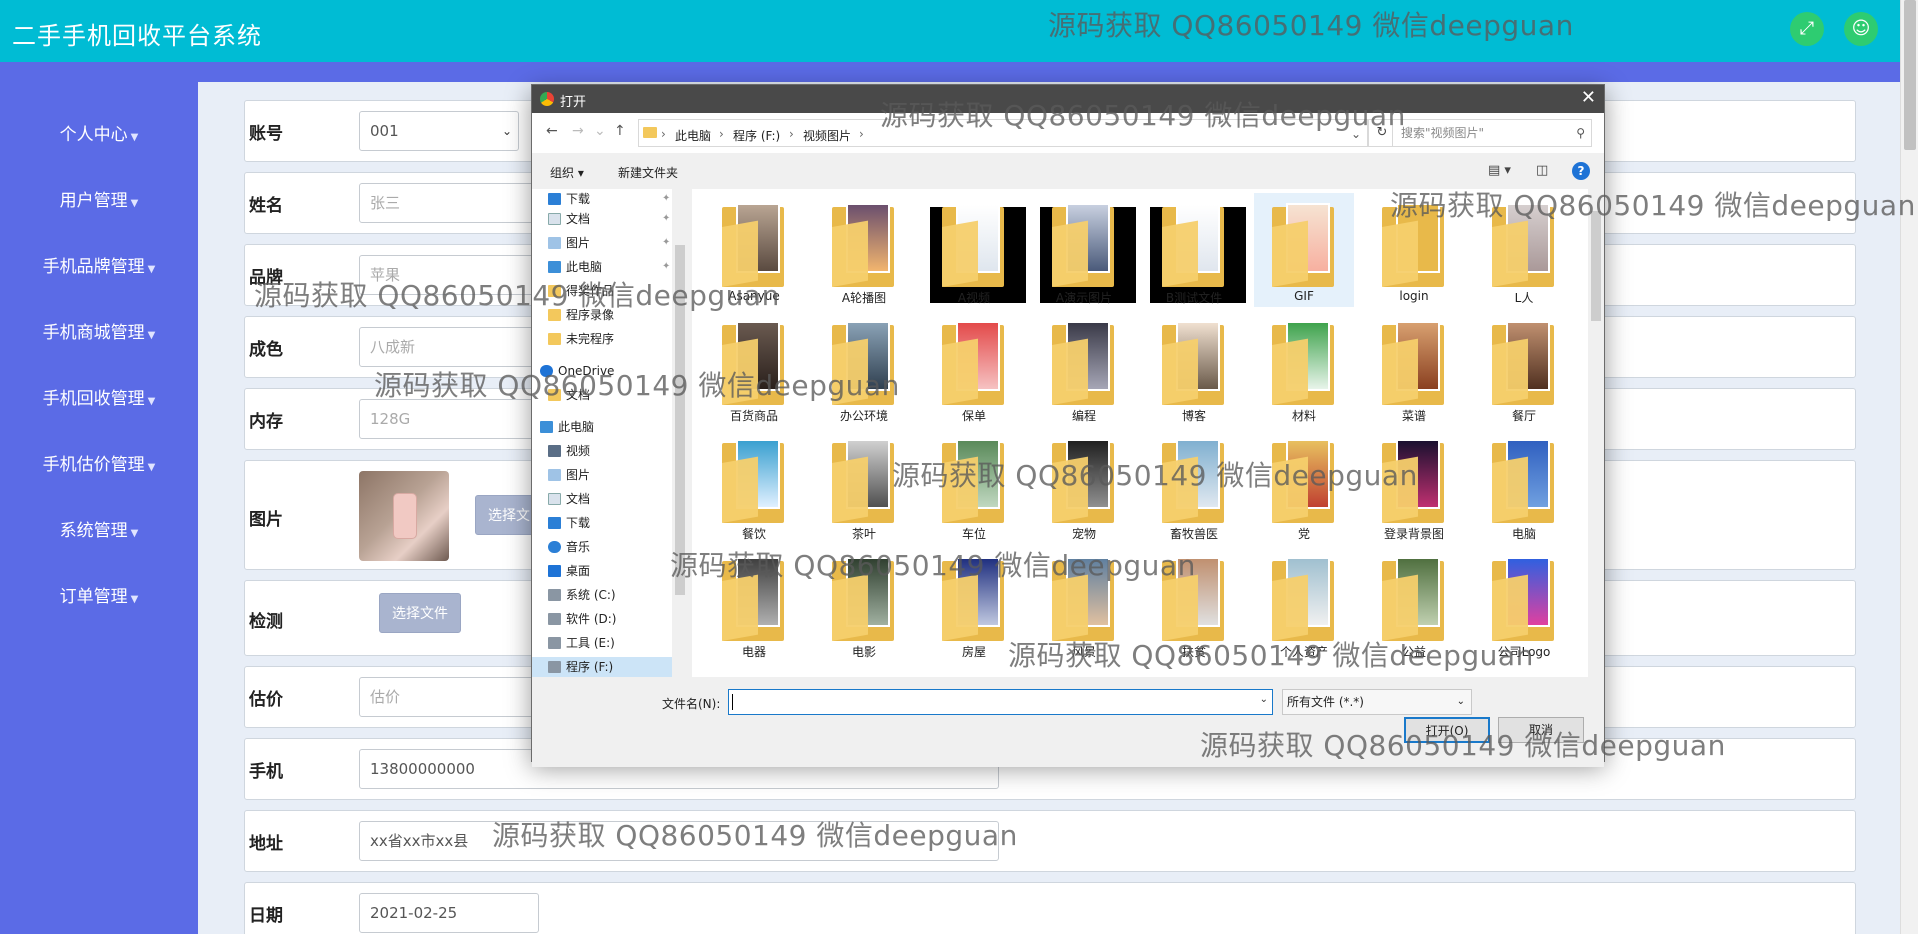  What do you see at coordinates (1581, 171) in the screenshot?
I see `help-icon: ?` at bounding box center [1581, 171].